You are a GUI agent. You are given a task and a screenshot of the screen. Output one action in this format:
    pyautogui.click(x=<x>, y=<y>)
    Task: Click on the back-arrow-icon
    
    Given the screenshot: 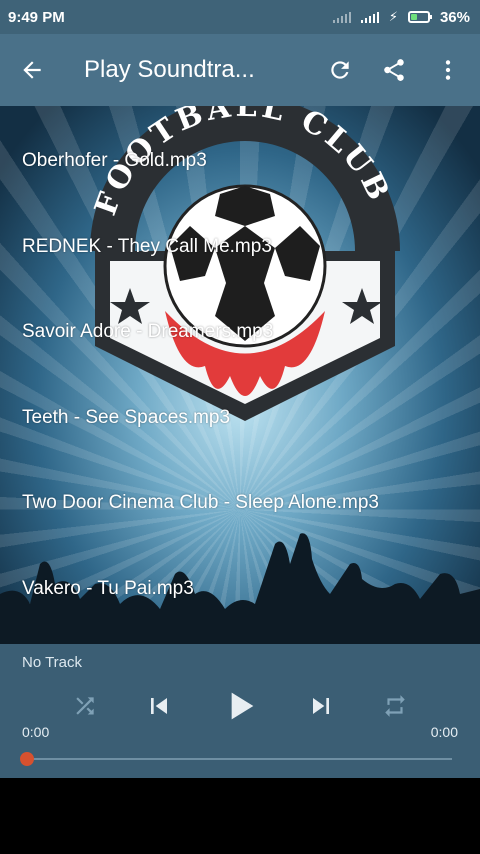 What is the action you would take?
    pyautogui.click(x=32, y=70)
    